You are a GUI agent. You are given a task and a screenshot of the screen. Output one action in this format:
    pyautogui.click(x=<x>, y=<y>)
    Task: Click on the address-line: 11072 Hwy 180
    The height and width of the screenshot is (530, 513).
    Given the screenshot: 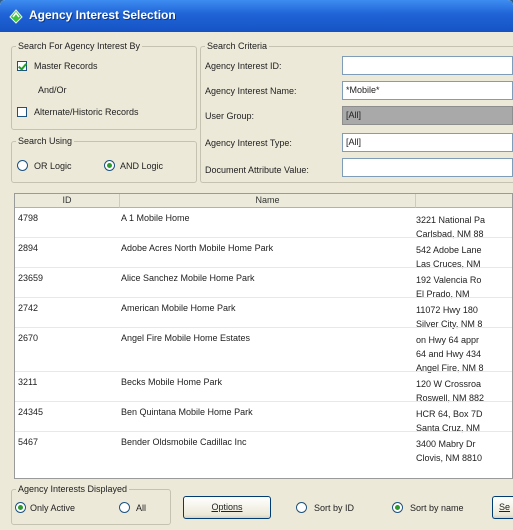 What is the action you would take?
    pyautogui.click(x=447, y=310)
    